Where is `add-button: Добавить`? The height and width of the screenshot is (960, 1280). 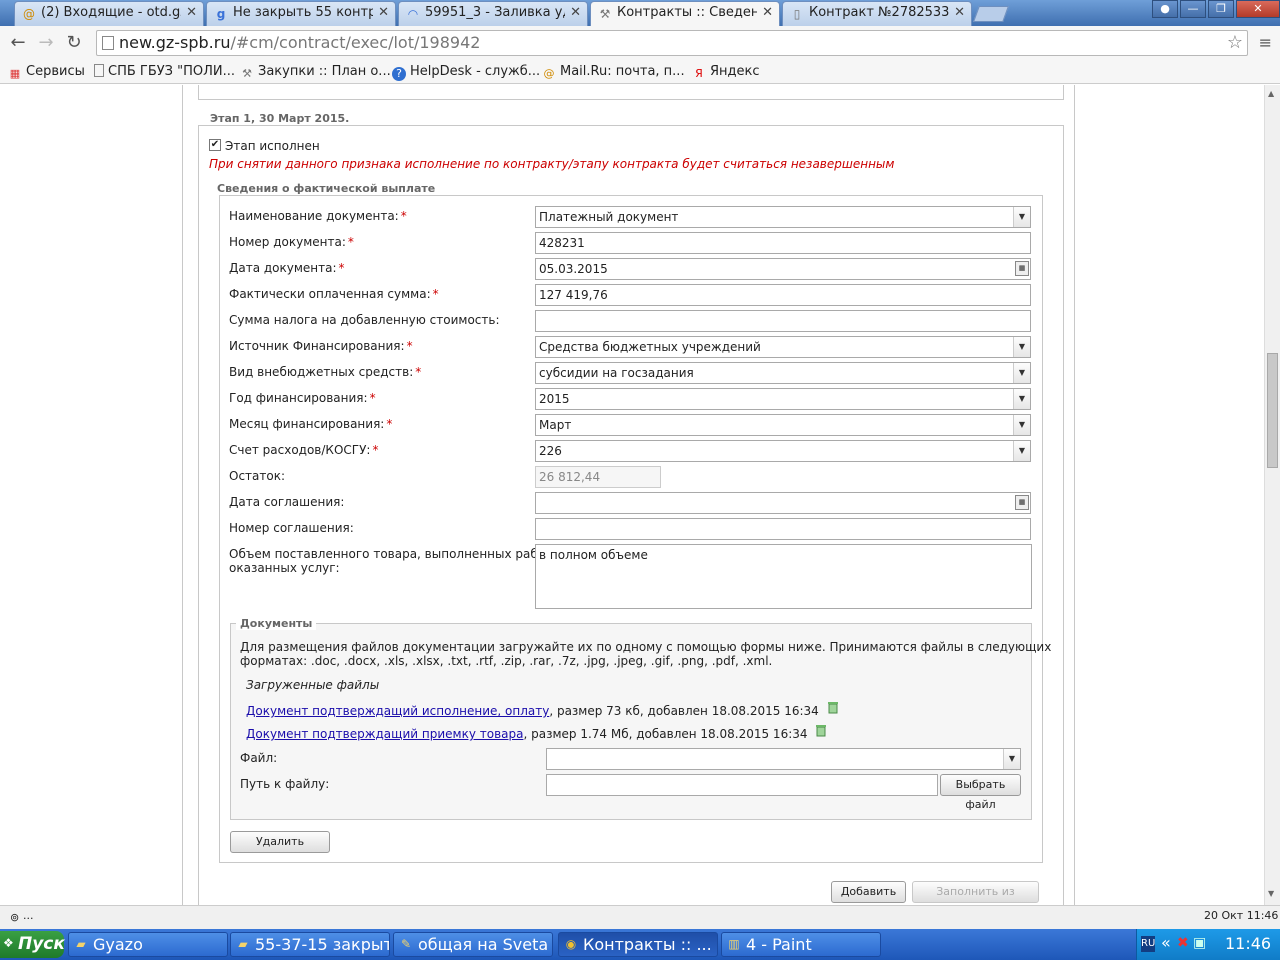 add-button: Добавить is located at coordinates (868, 892).